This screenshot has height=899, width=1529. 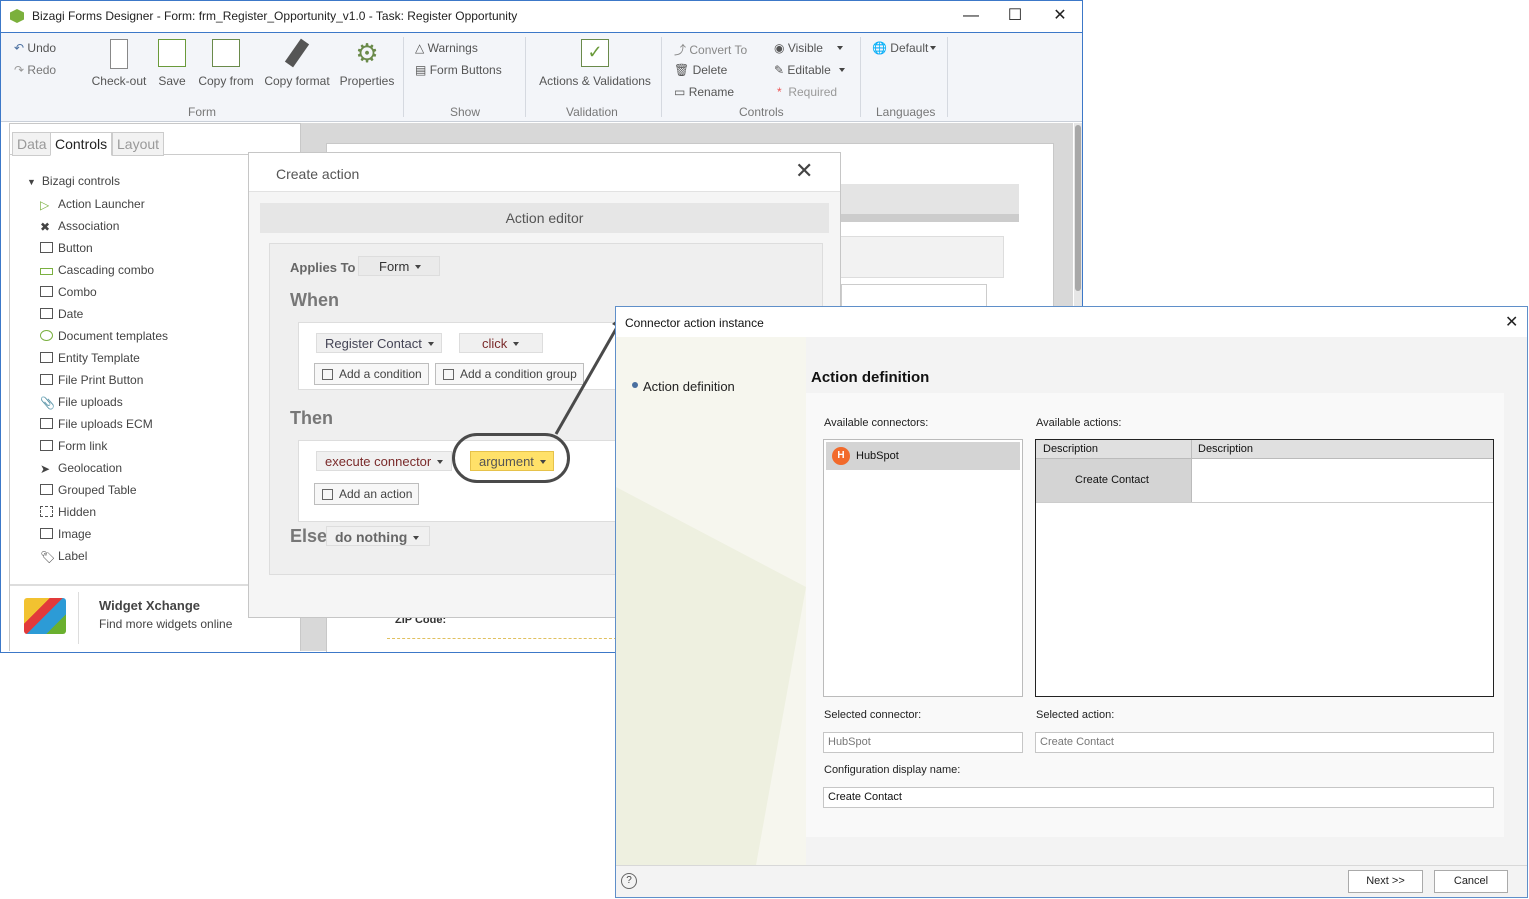 I want to click on copy-from-button: Copy from, so click(x=226, y=63).